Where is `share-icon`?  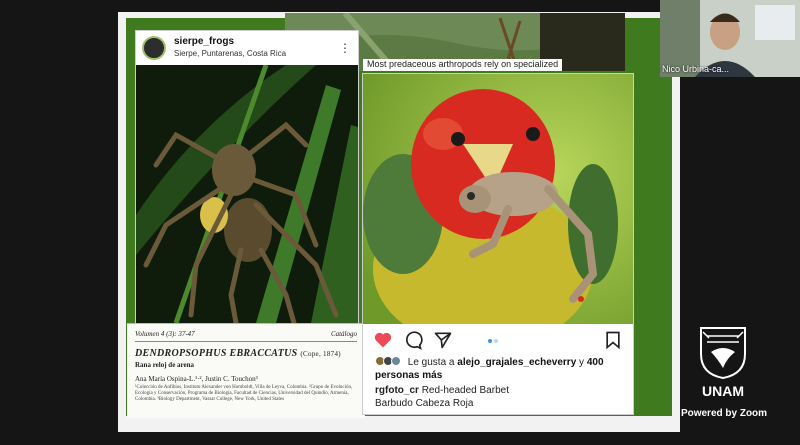 share-icon is located at coordinates (443, 340).